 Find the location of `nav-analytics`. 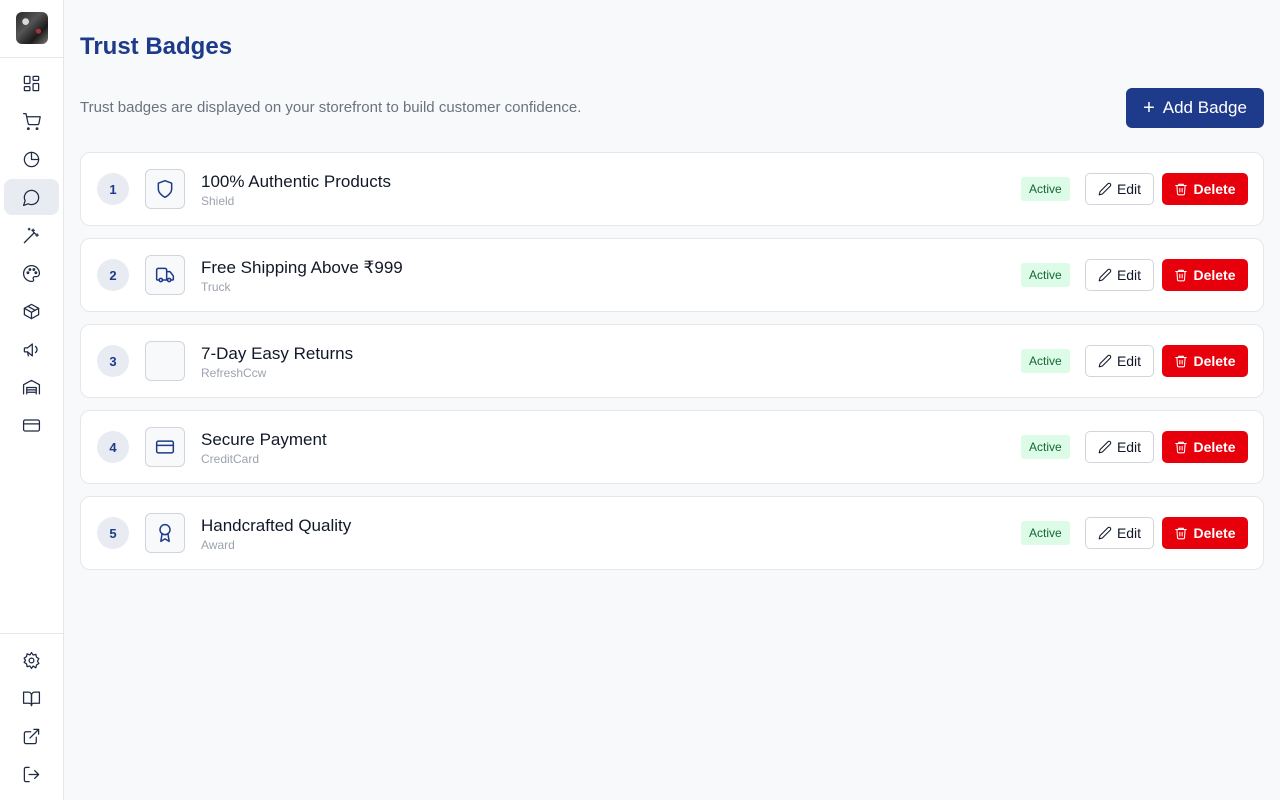

nav-analytics is located at coordinates (31, 159).